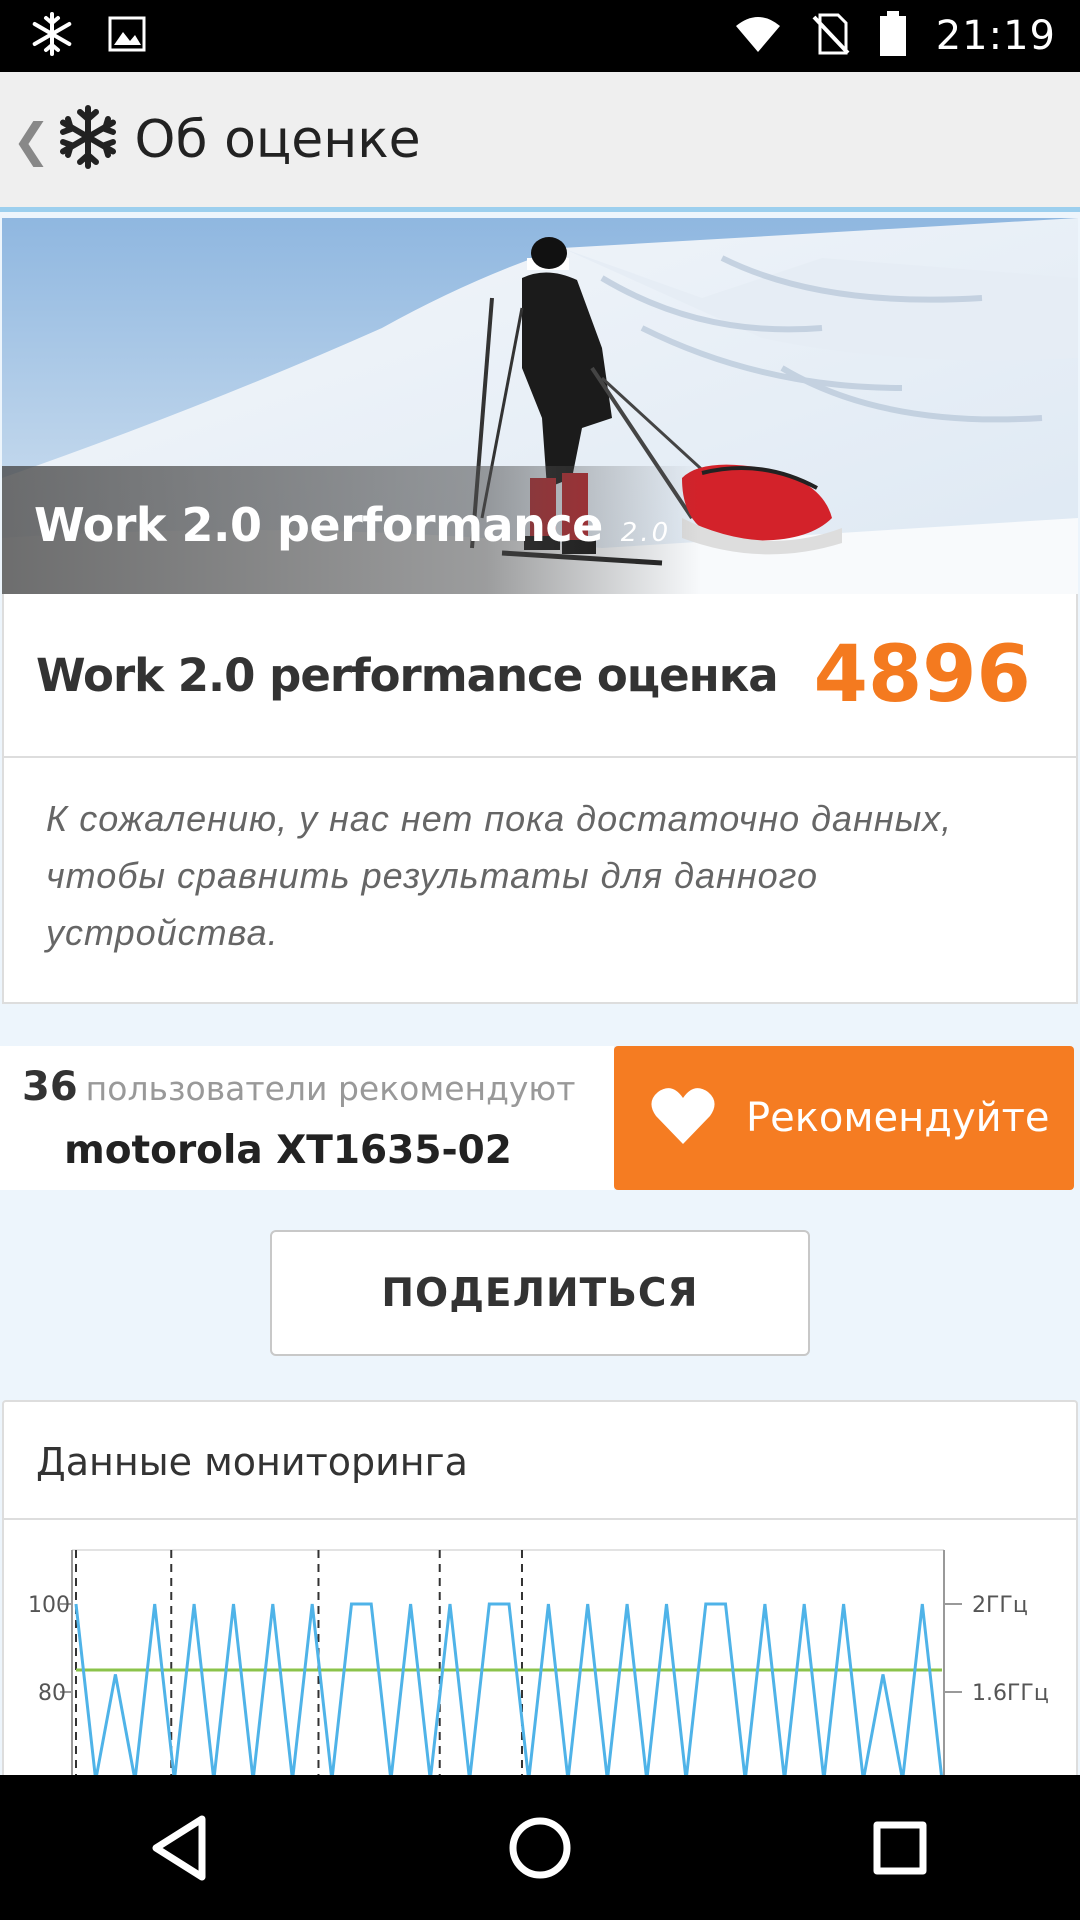  Describe the element at coordinates (893, 36) in the screenshot. I see `battery-icon` at that location.